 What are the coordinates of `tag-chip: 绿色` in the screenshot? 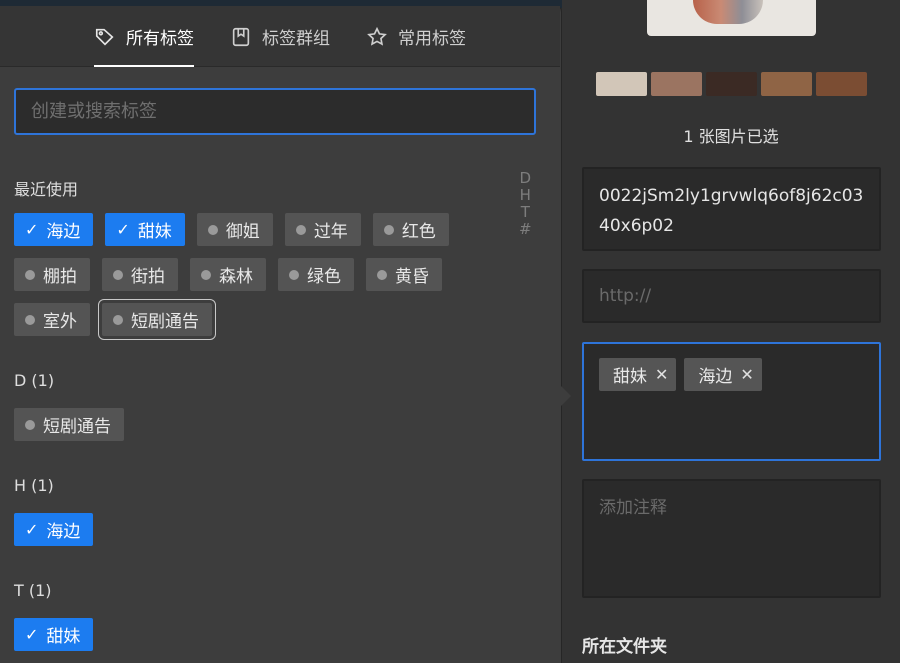 It's located at (316, 274).